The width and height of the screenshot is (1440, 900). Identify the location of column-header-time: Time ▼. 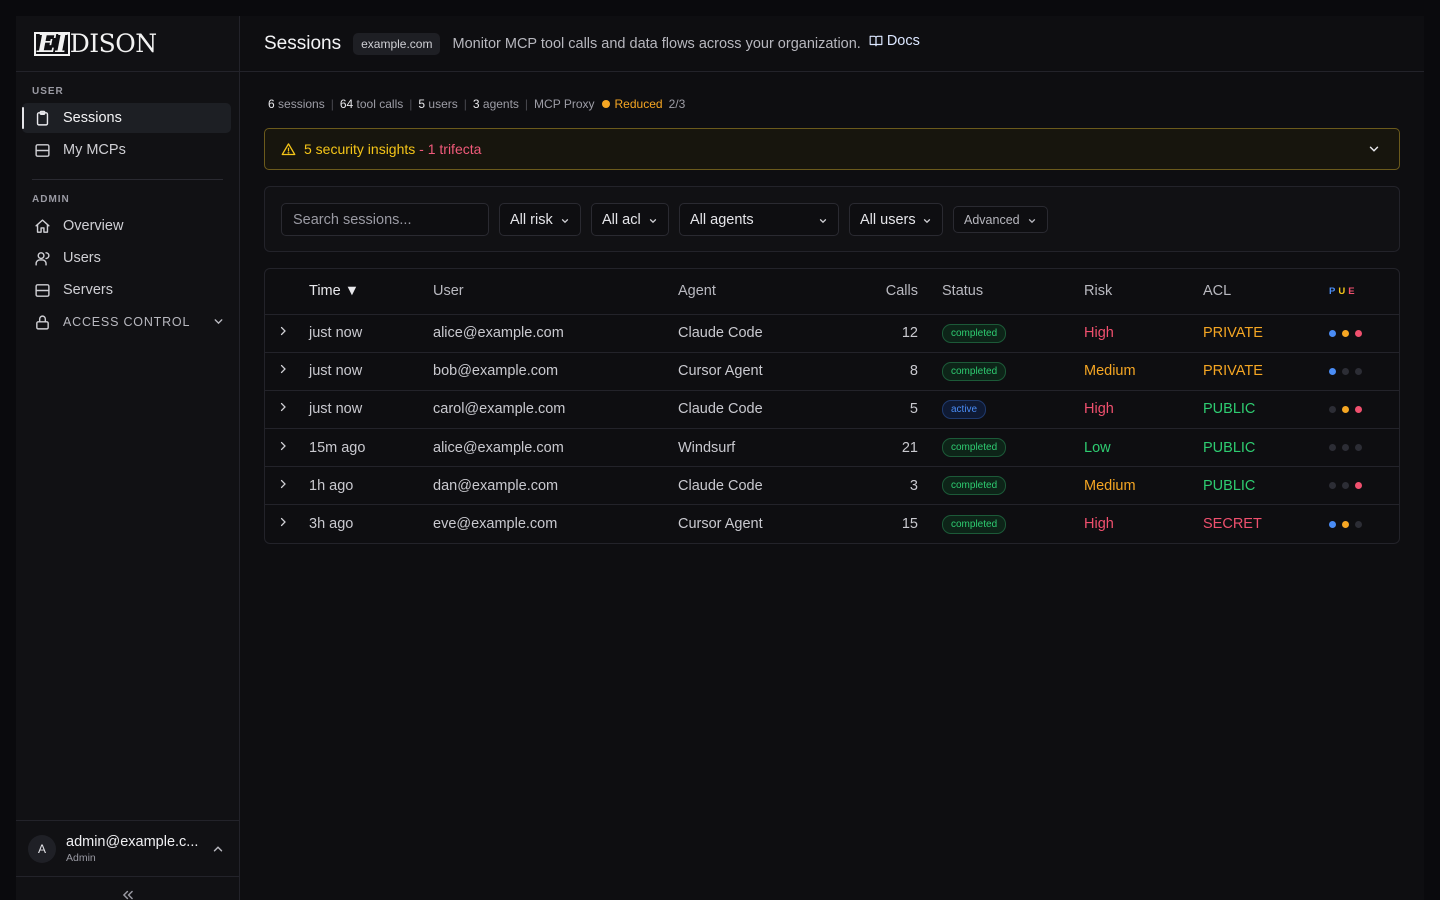
(371, 292).